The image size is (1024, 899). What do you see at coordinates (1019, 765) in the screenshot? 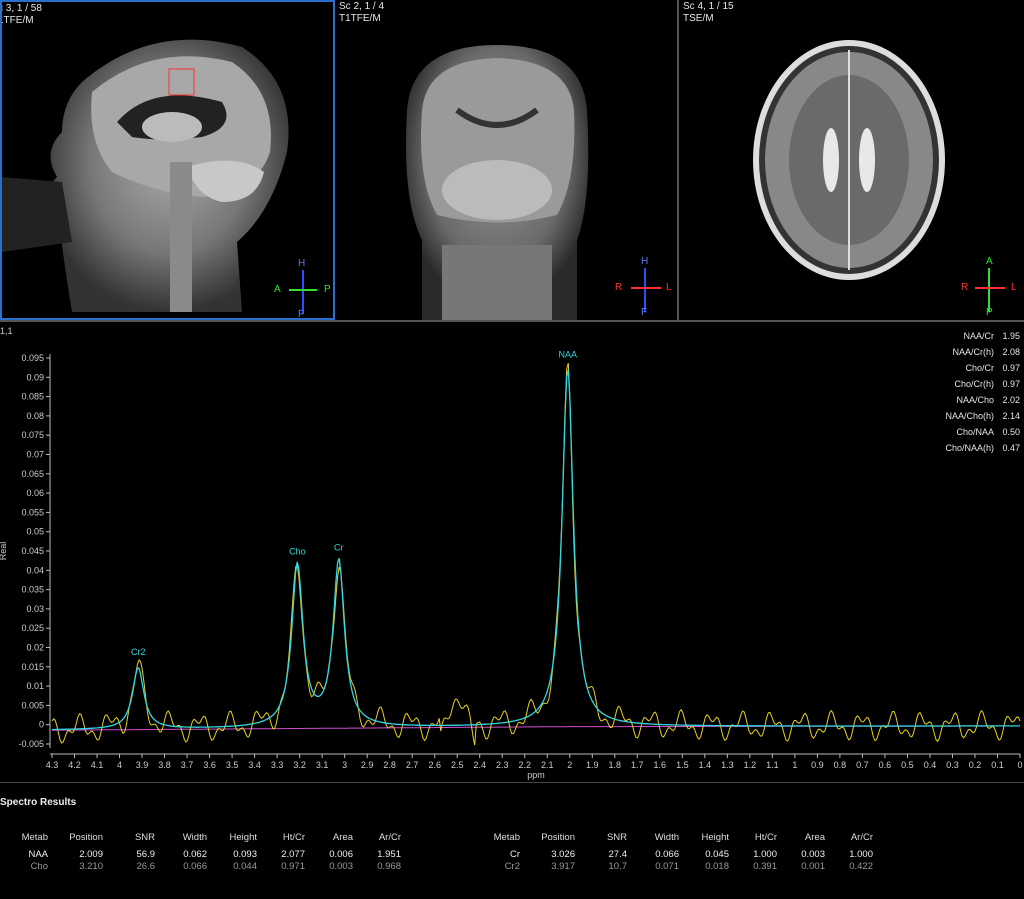
I see `x-tick-label: 0` at bounding box center [1019, 765].